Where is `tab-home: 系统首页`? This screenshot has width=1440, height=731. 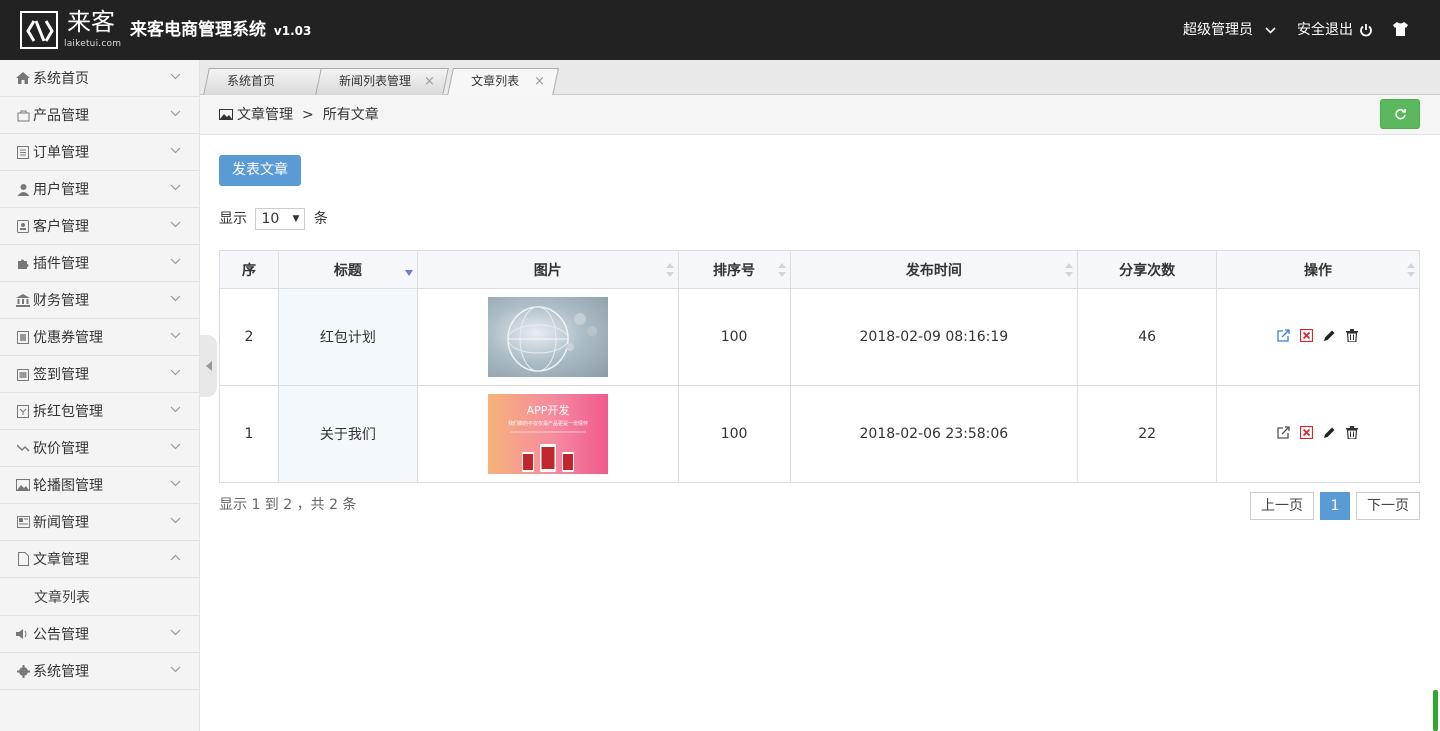 tab-home: 系统首页 is located at coordinates (264, 81).